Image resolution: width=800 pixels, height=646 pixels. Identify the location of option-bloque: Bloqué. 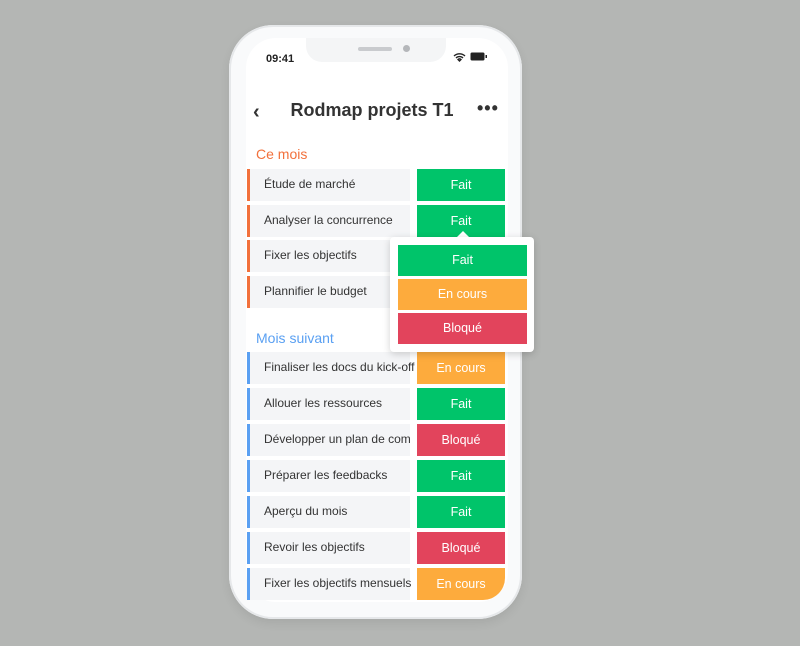
(462, 328).